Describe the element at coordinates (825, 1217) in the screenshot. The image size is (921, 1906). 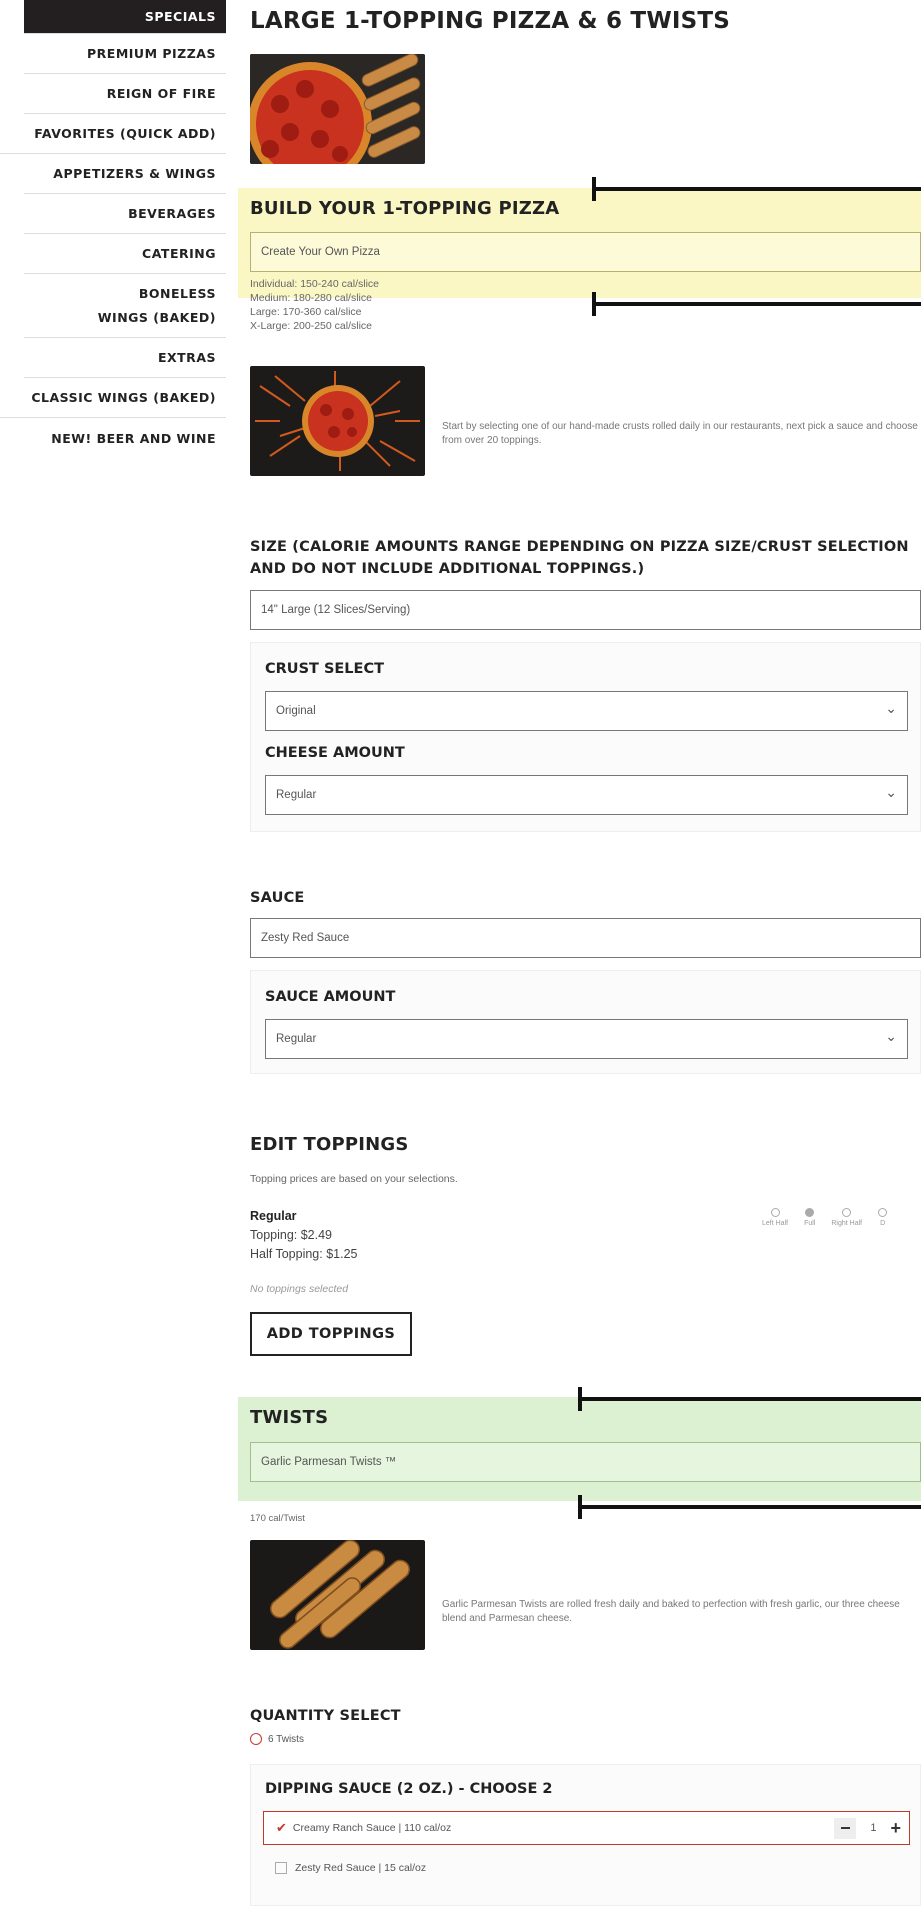
I see `topping-placement-icons: Left Half Full Right Half D` at that location.